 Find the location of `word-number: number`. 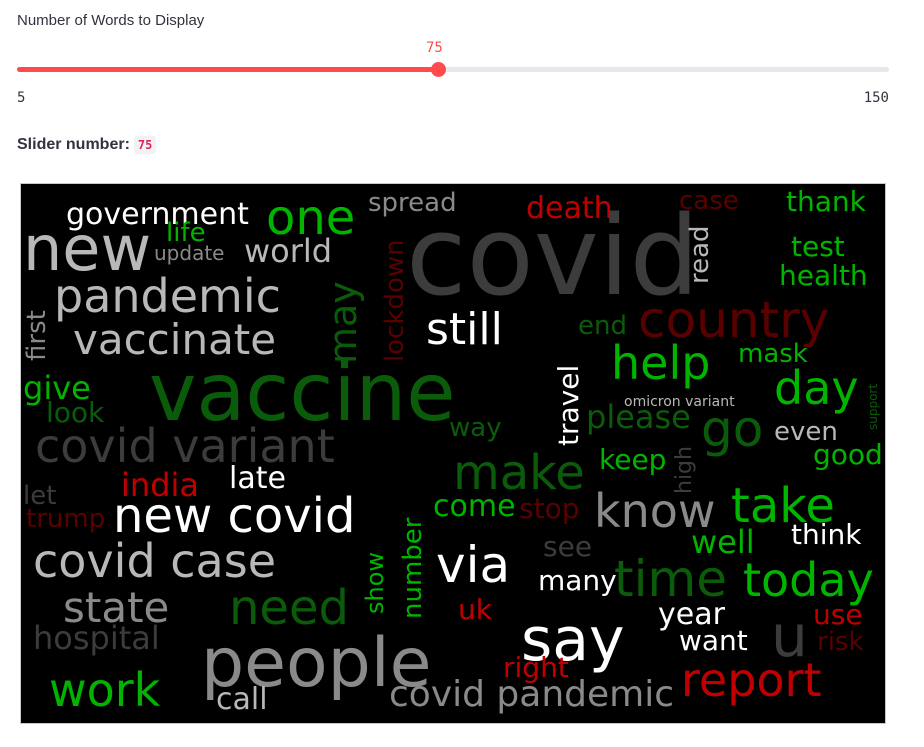

word-number: number is located at coordinates (413, 568).